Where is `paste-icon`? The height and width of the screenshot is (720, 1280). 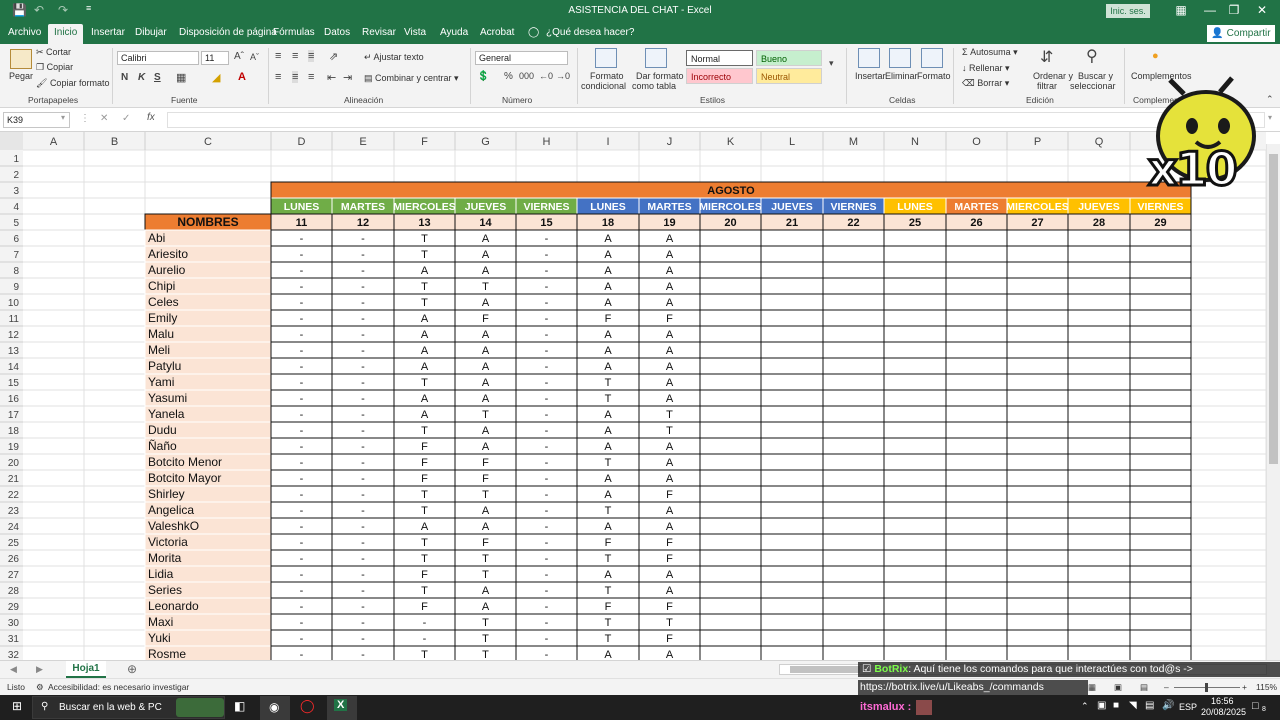 paste-icon is located at coordinates (21, 59).